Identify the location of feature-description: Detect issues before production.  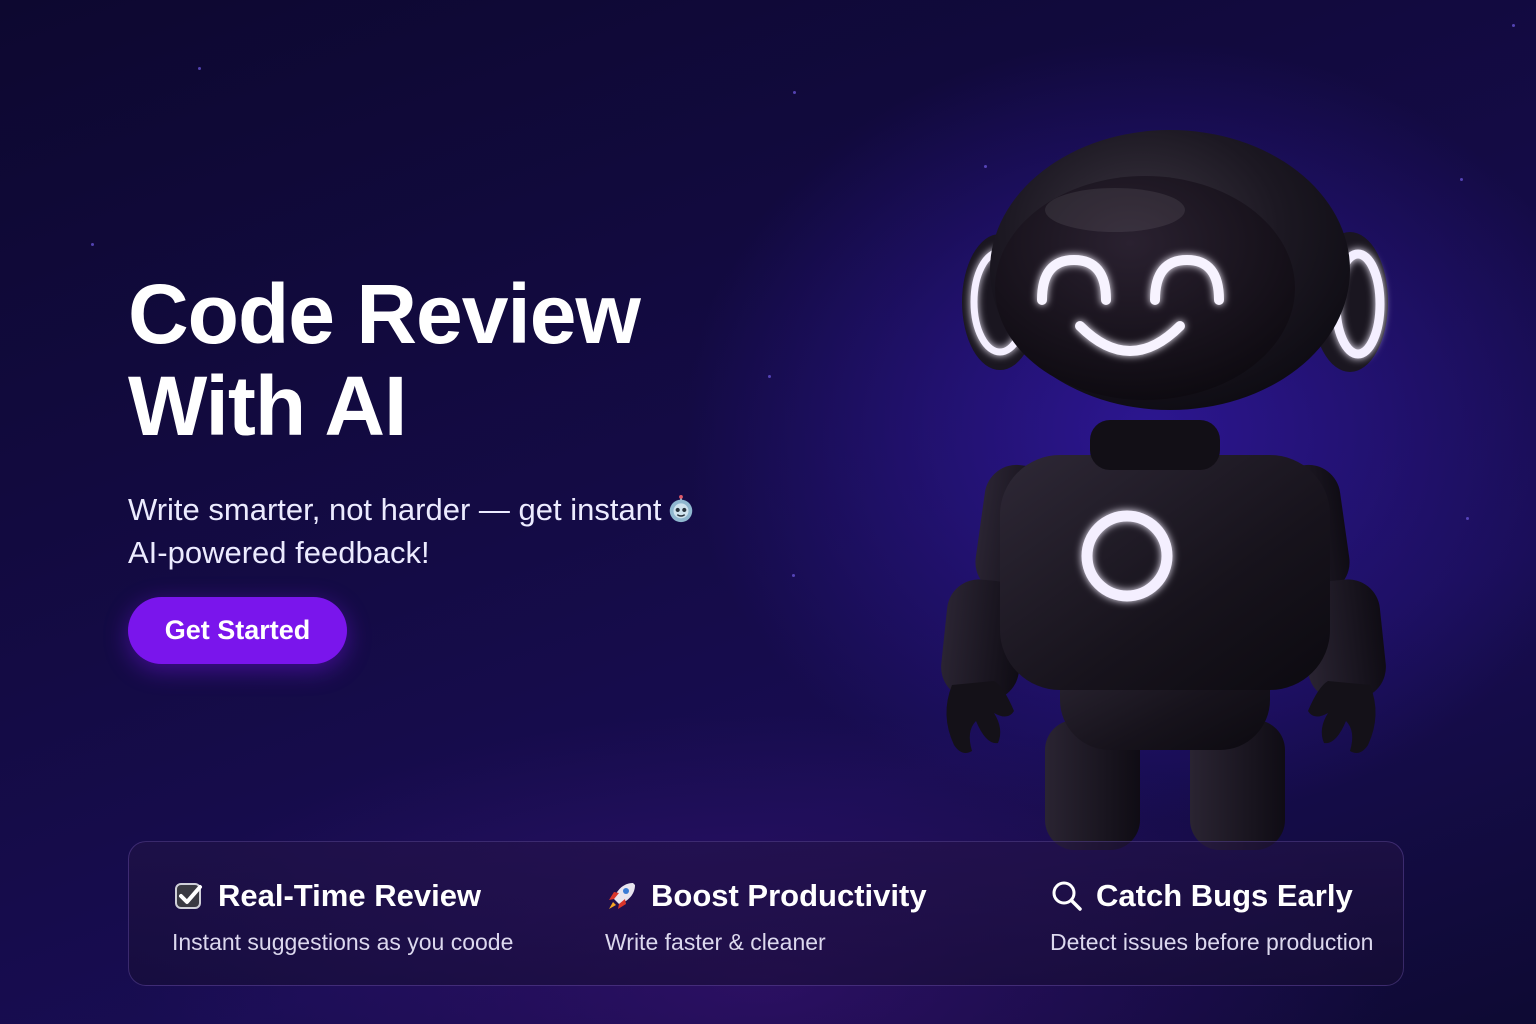
(1212, 942).